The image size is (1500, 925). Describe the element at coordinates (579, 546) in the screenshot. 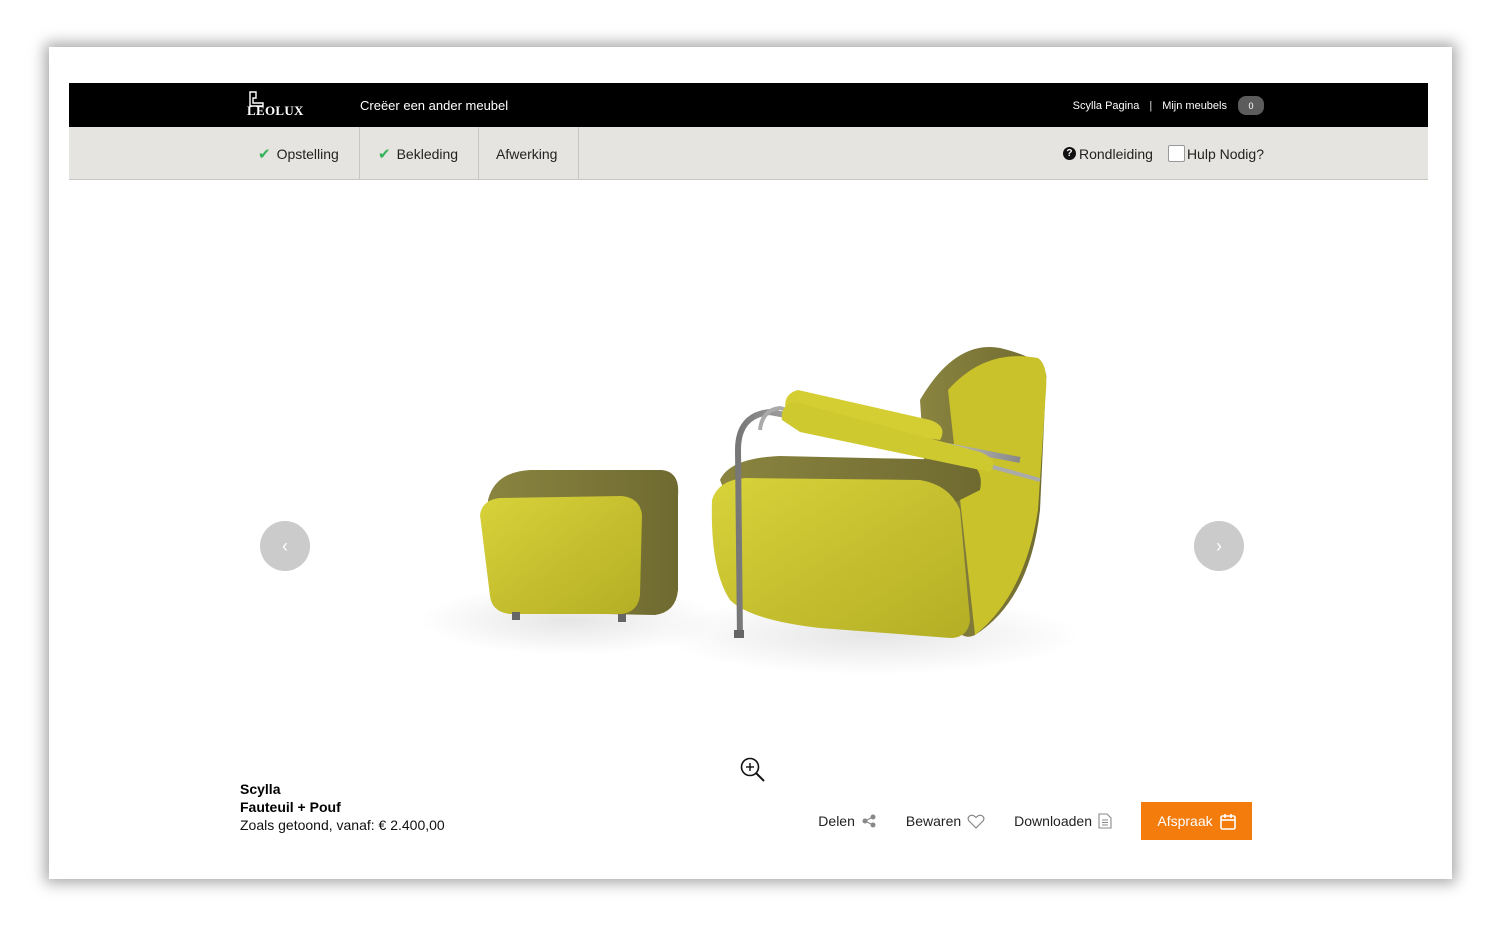

I see `pouf-illustration` at that location.